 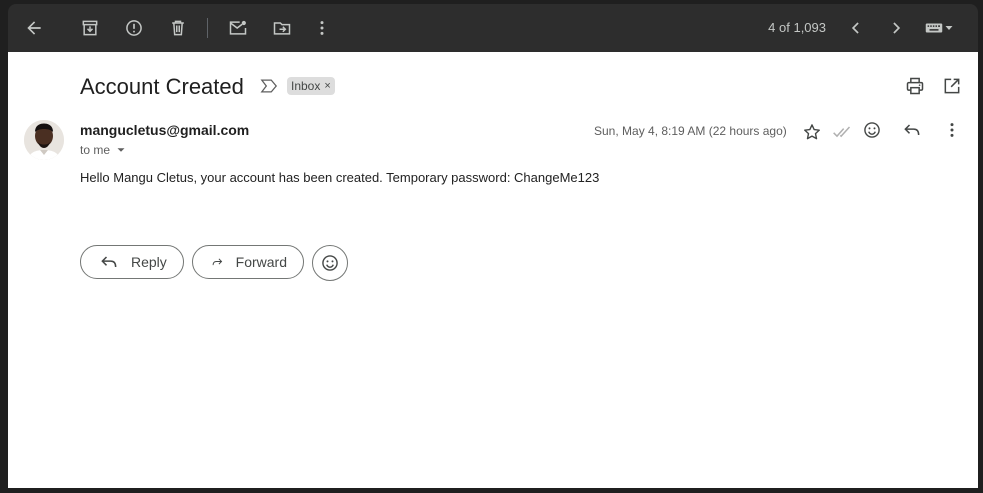 I want to click on forward-button-label: Forward, so click(x=261, y=262).